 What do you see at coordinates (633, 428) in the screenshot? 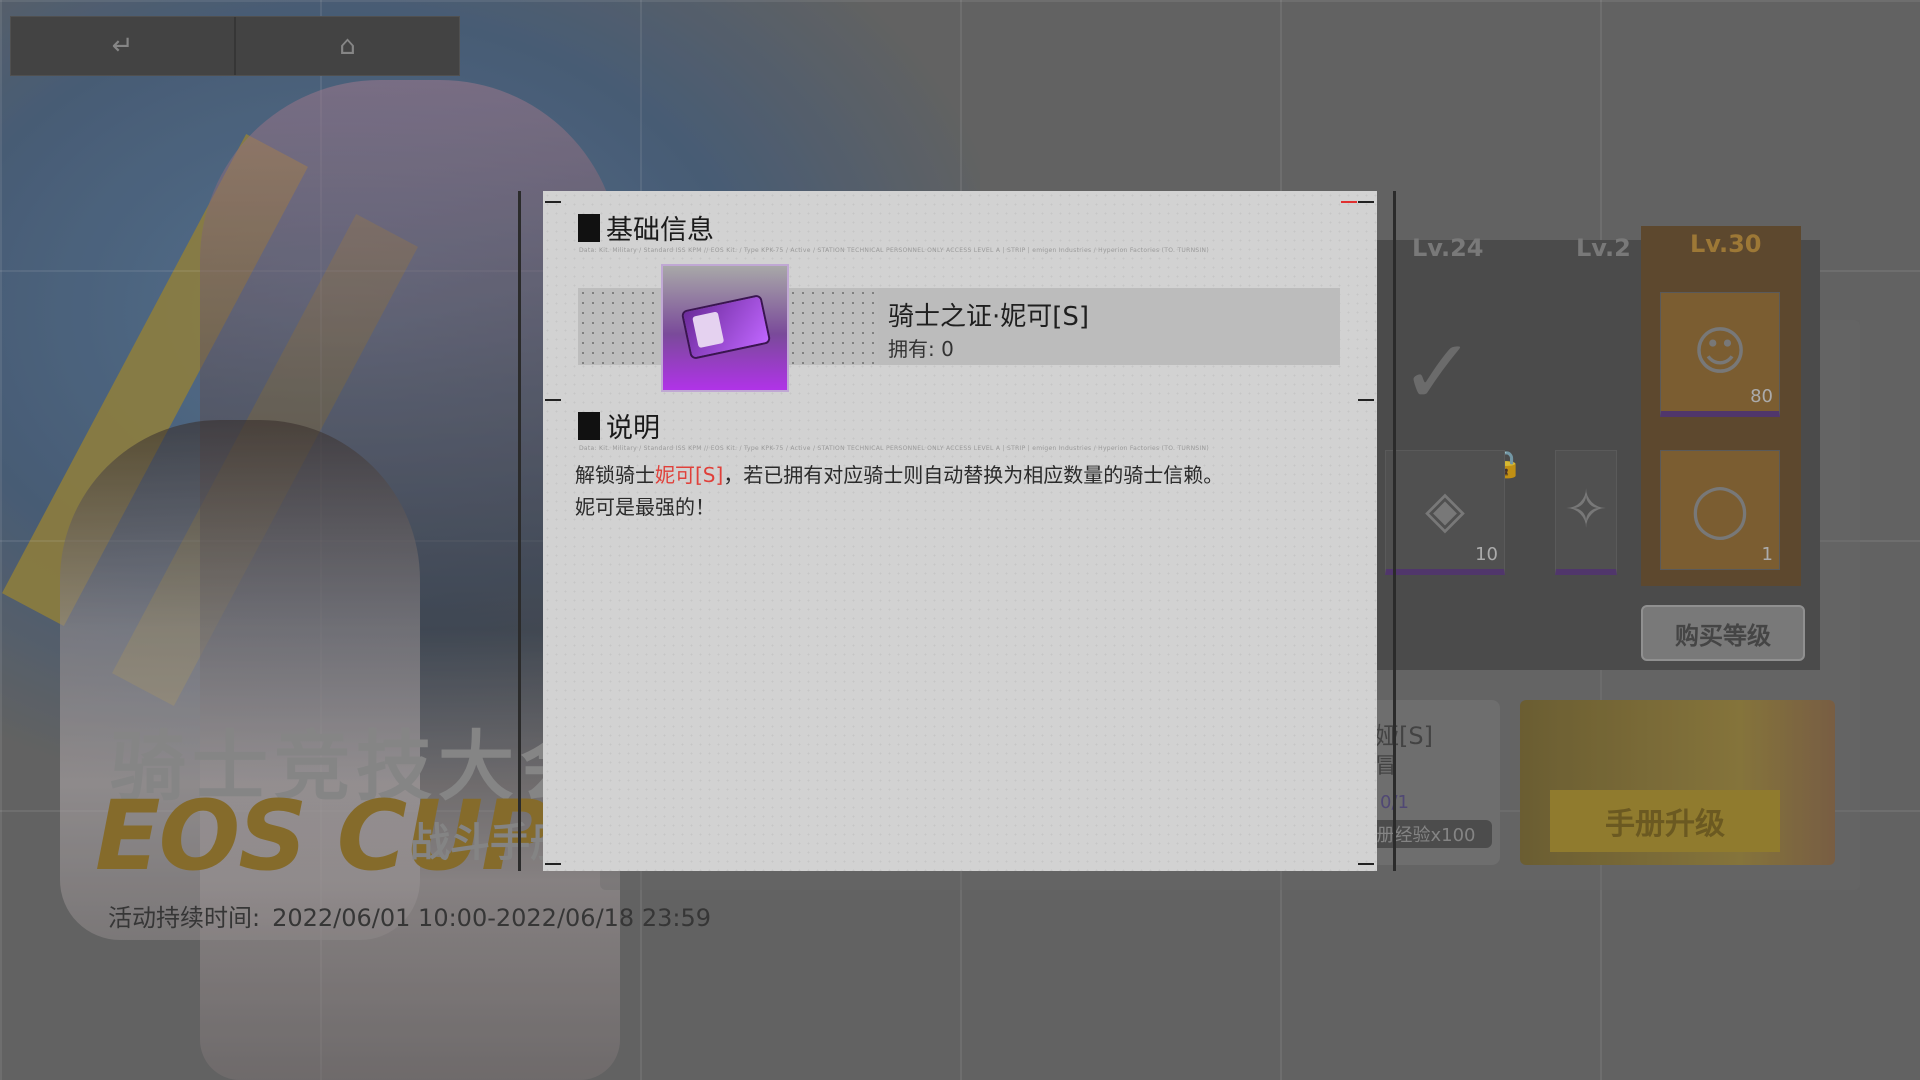
I see `section-title: 说明` at bounding box center [633, 428].